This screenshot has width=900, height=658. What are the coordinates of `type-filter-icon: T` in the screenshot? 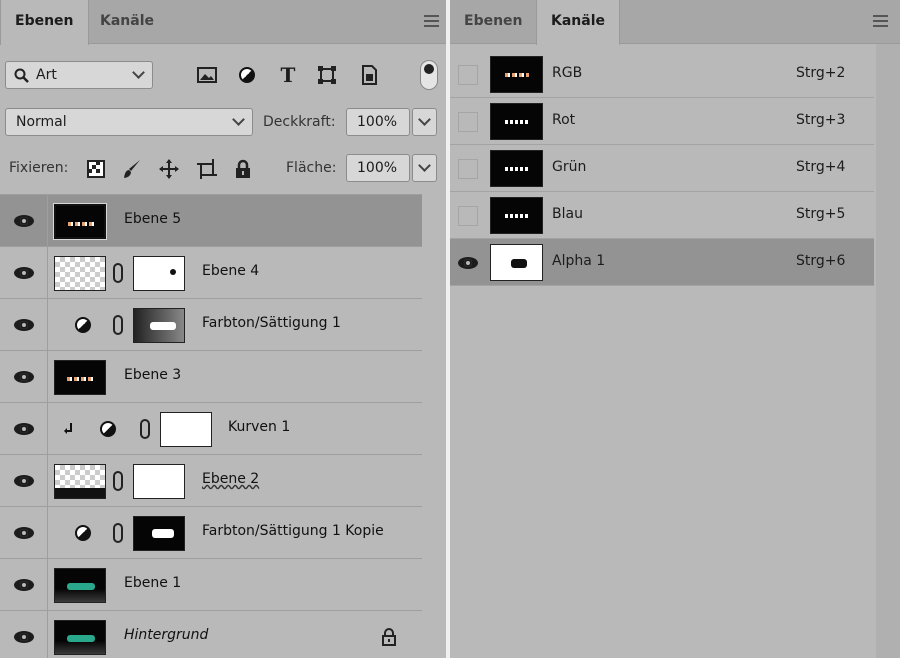 It's located at (288, 75).